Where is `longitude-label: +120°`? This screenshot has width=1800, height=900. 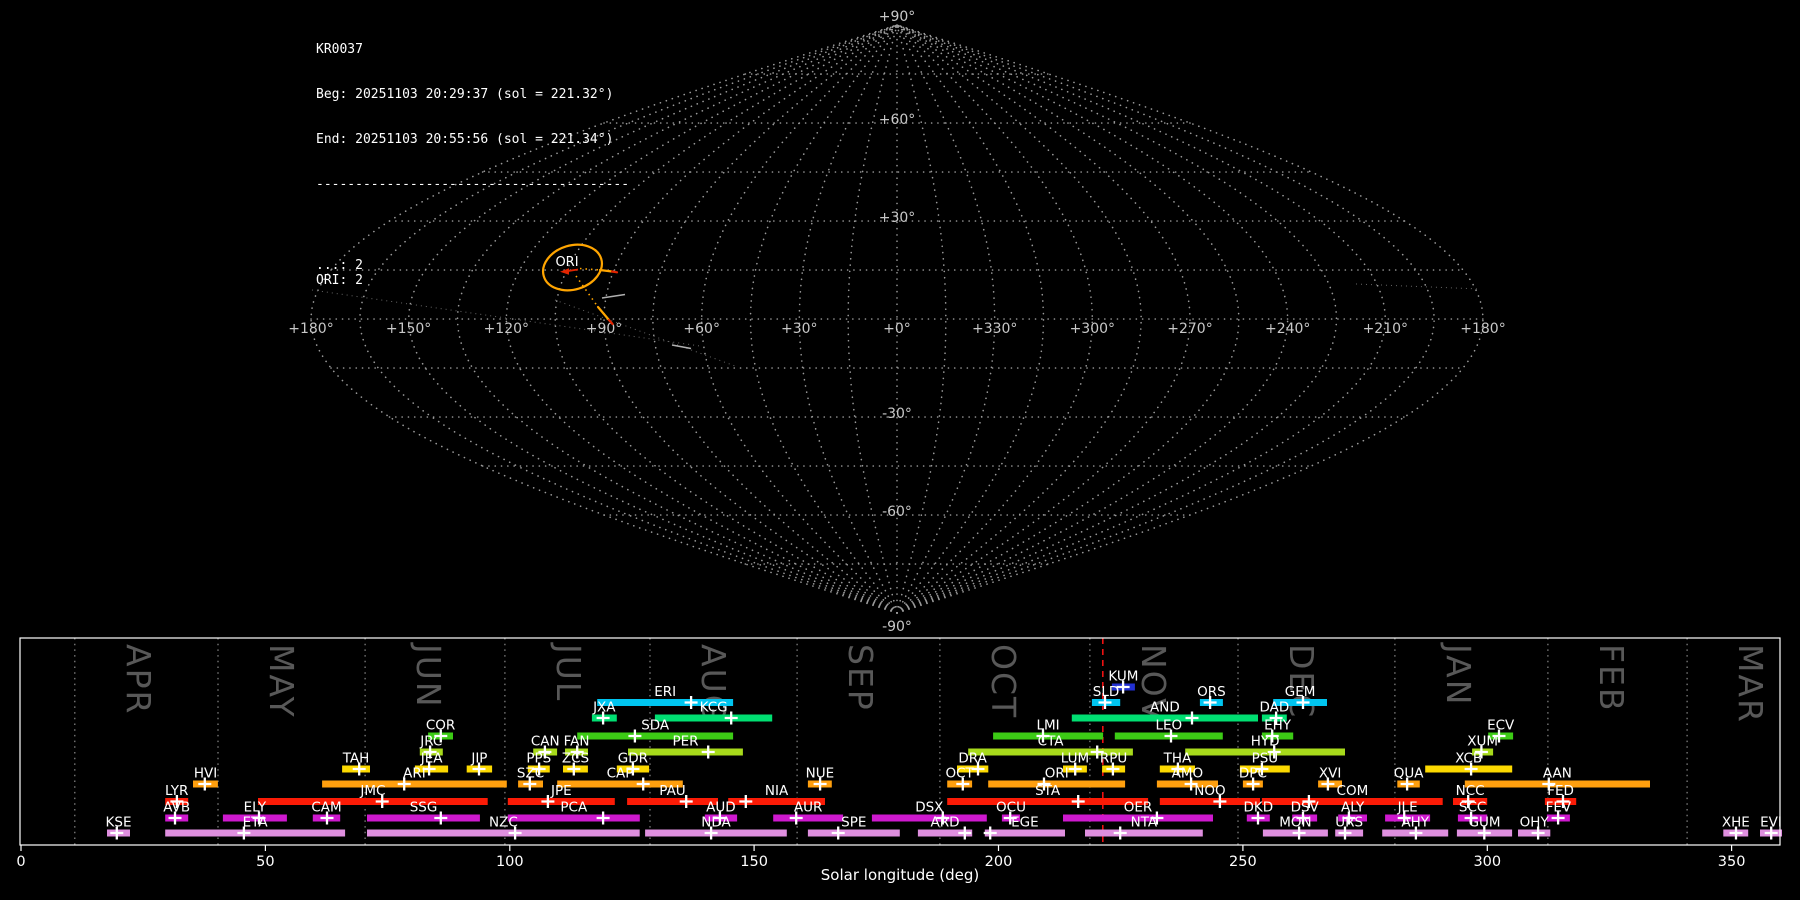 longitude-label: +120° is located at coordinates (506, 329).